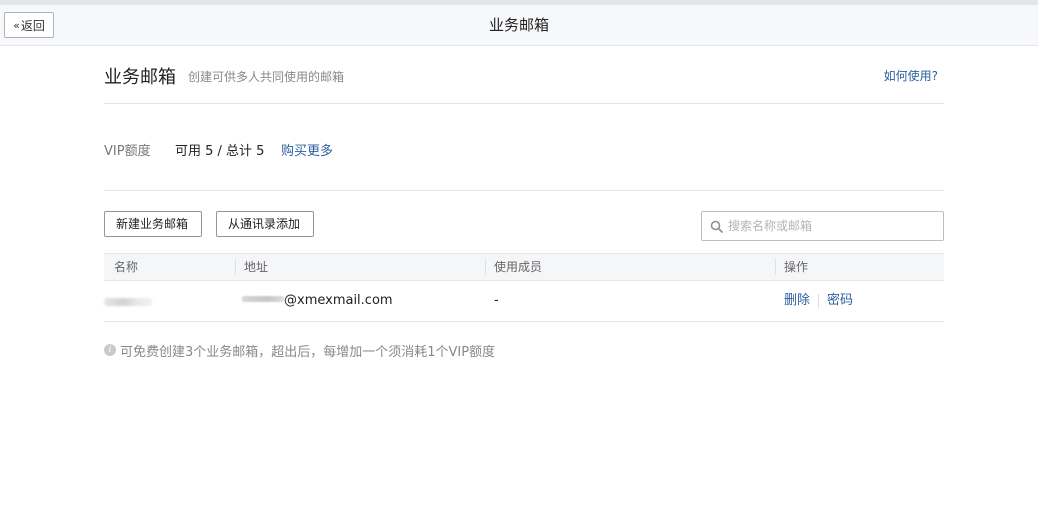 Image resolution: width=1038 pixels, height=518 pixels. What do you see at coordinates (524, 147) in the screenshot?
I see `vip-quota-section: VIP额度 可用 5 / 总计 5 购买更多` at bounding box center [524, 147].